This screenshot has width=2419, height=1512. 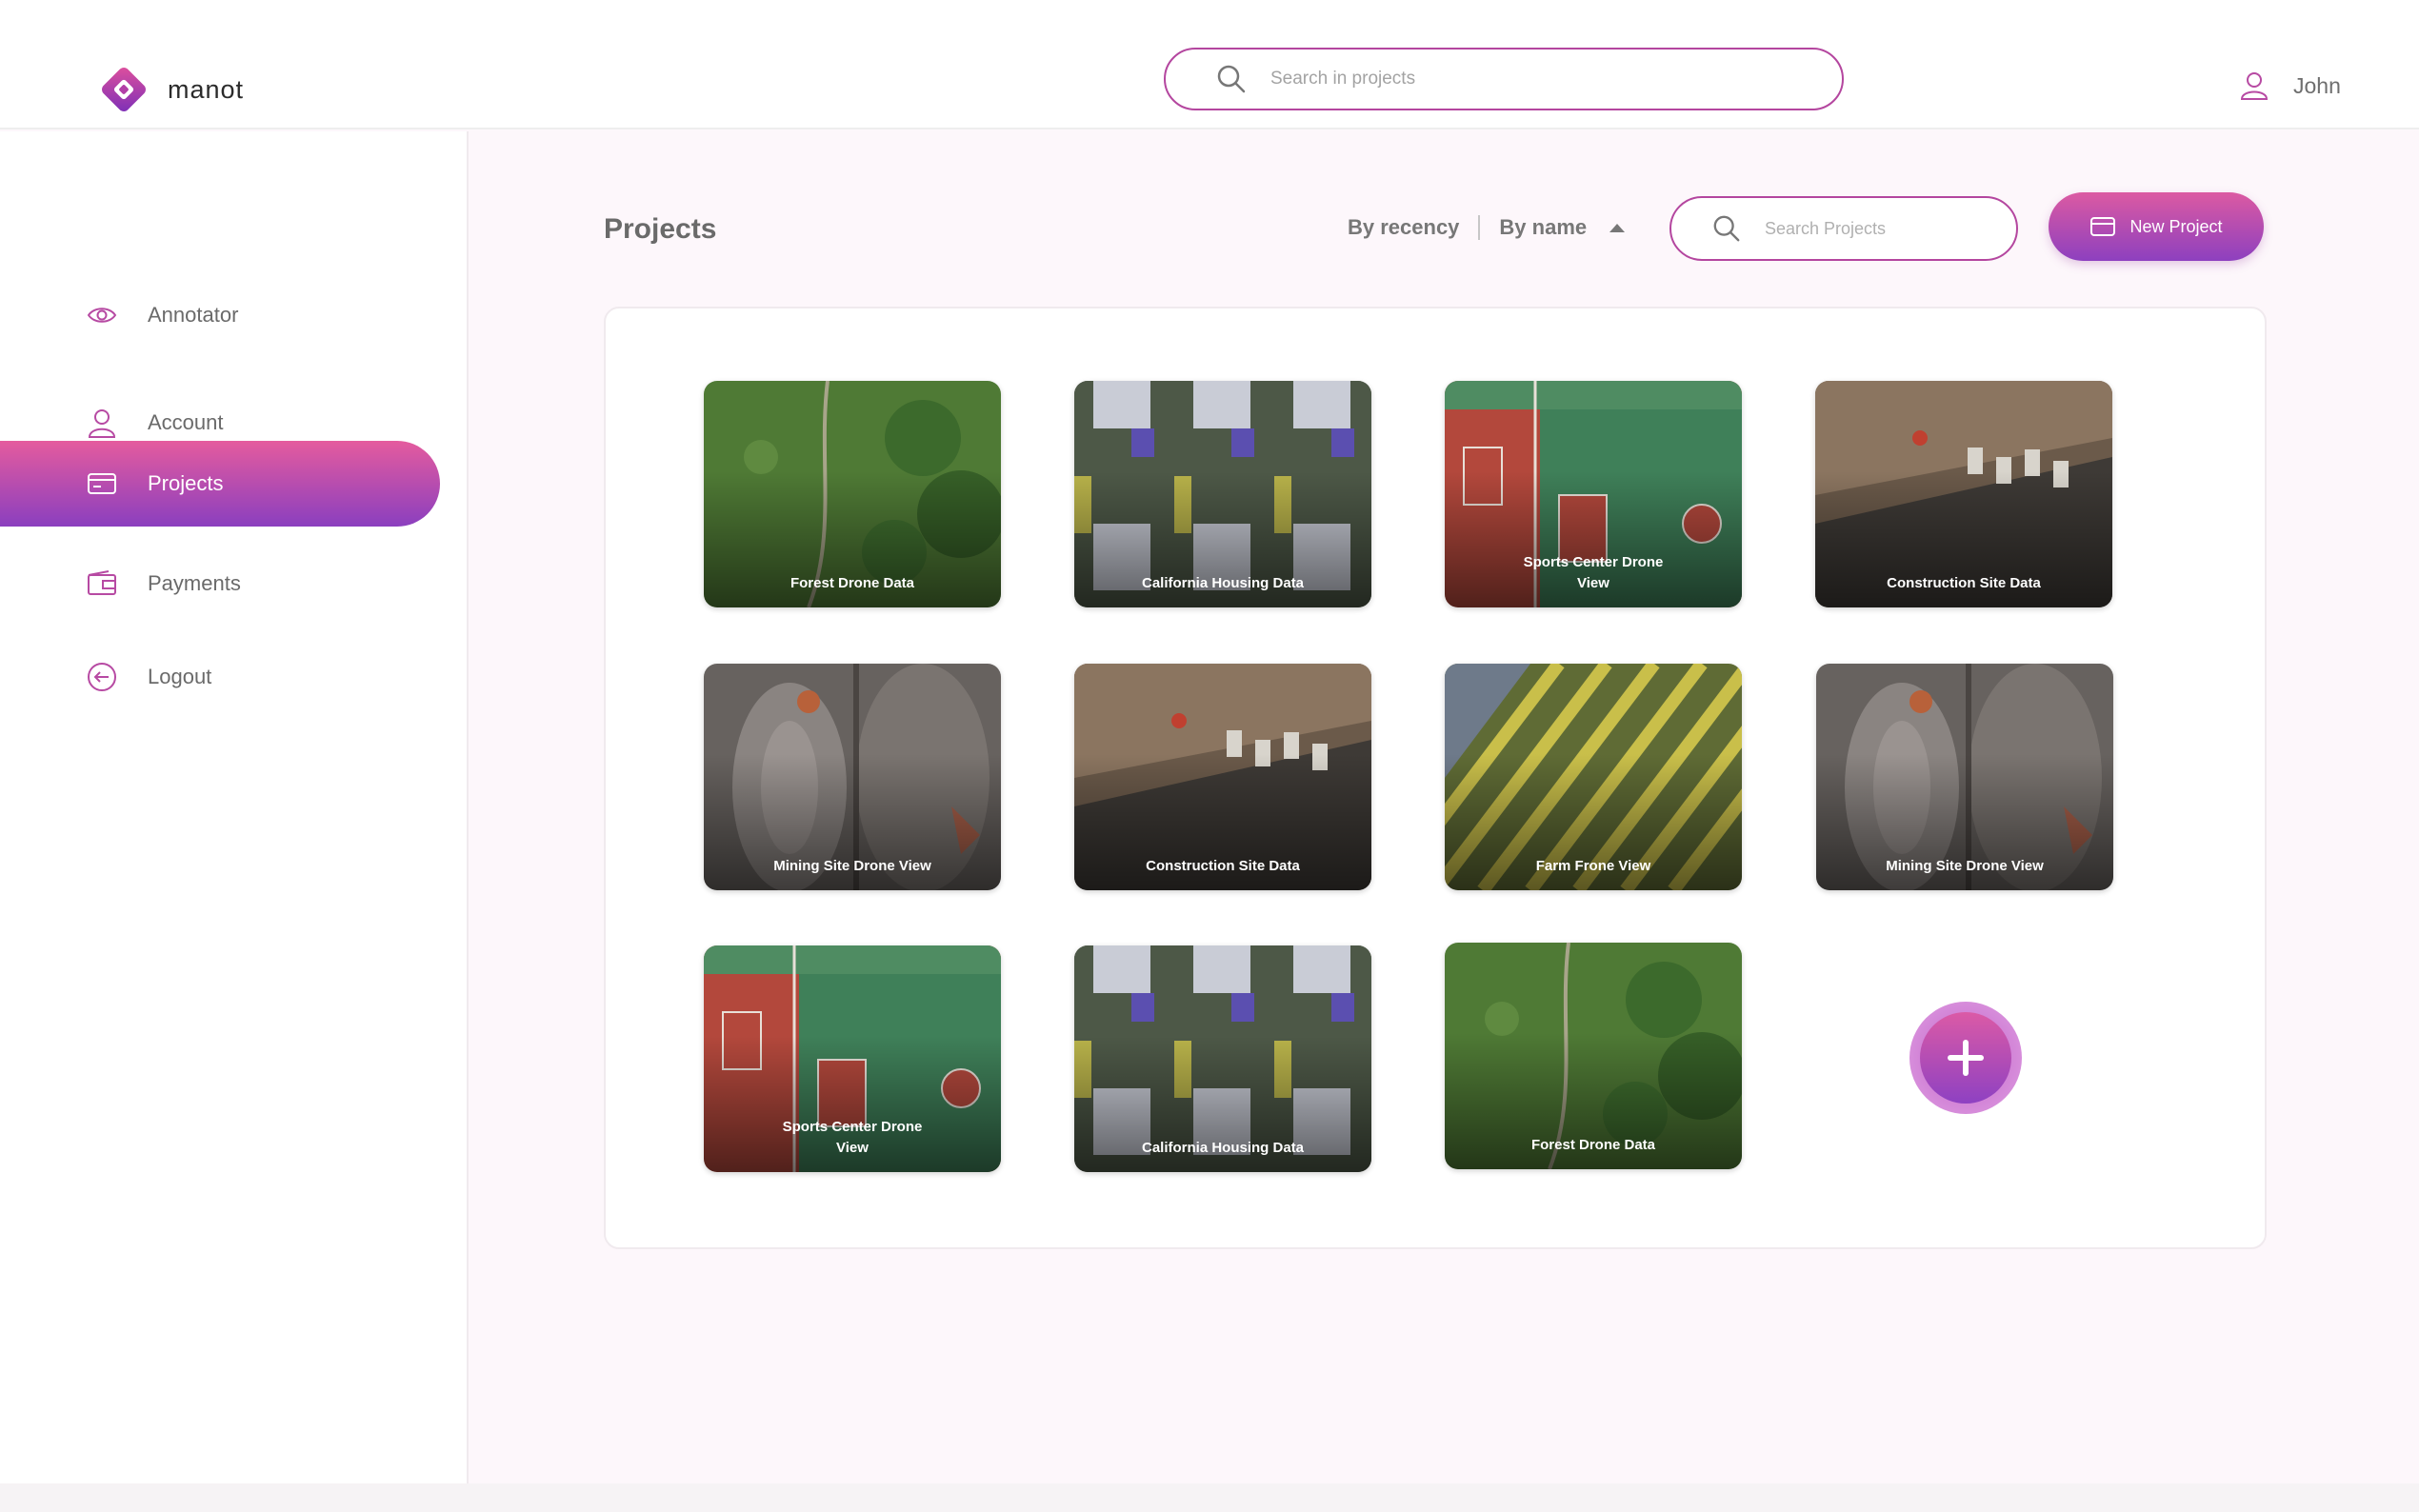 I want to click on eye-icon, so click(x=102, y=315).